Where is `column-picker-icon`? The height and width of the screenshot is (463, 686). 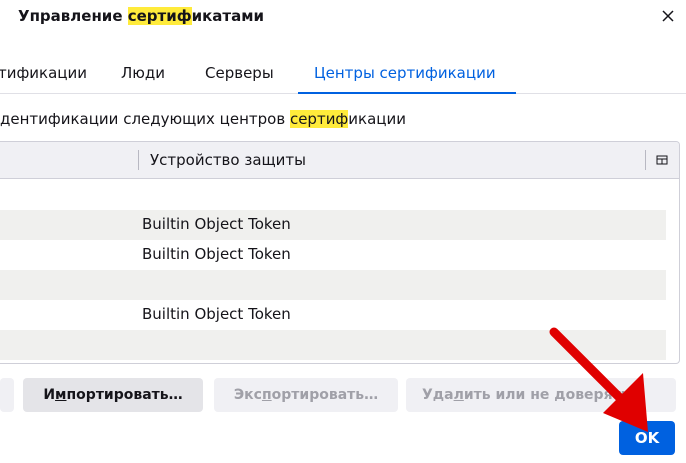 column-picker-icon is located at coordinates (662, 160).